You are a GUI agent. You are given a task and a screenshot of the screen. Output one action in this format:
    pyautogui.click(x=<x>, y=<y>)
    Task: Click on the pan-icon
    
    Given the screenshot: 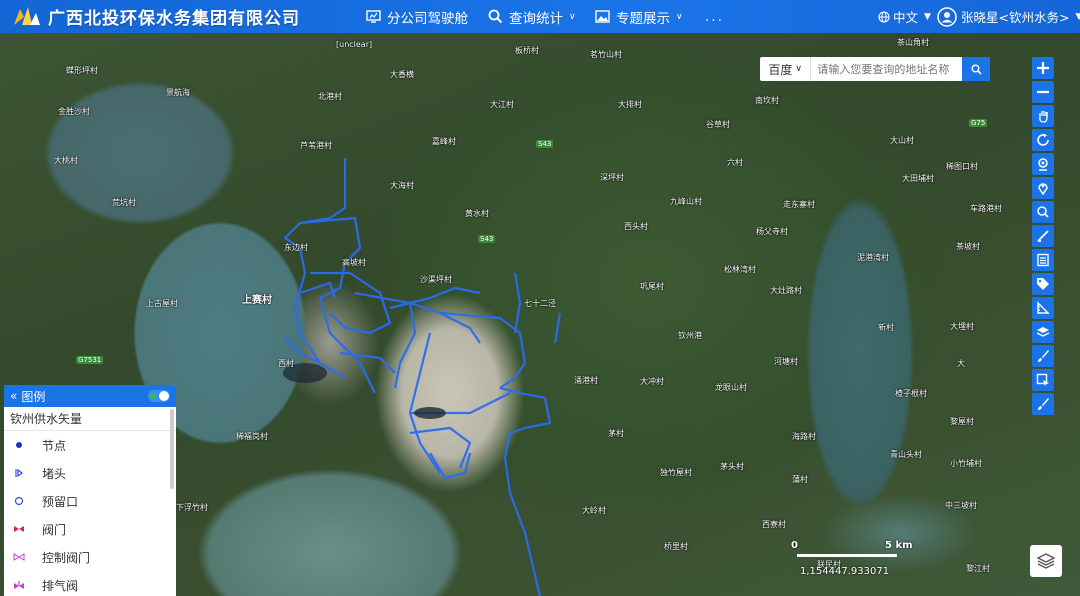 What is the action you would take?
    pyautogui.click(x=1043, y=117)
    